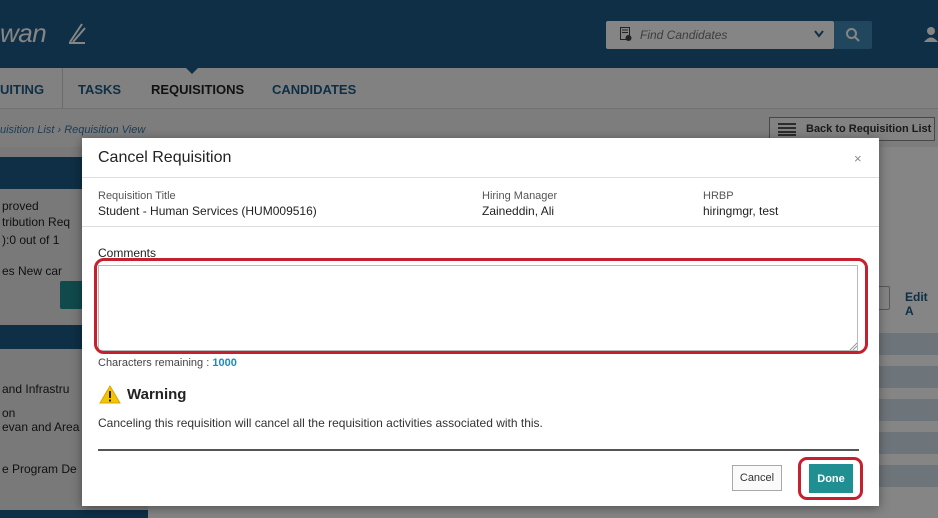 This screenshot has height=518, width=938. What do you see at coordinates (831, 478) in the screenshot?
I see `done-button: Done` at bounding box center [831, 478].